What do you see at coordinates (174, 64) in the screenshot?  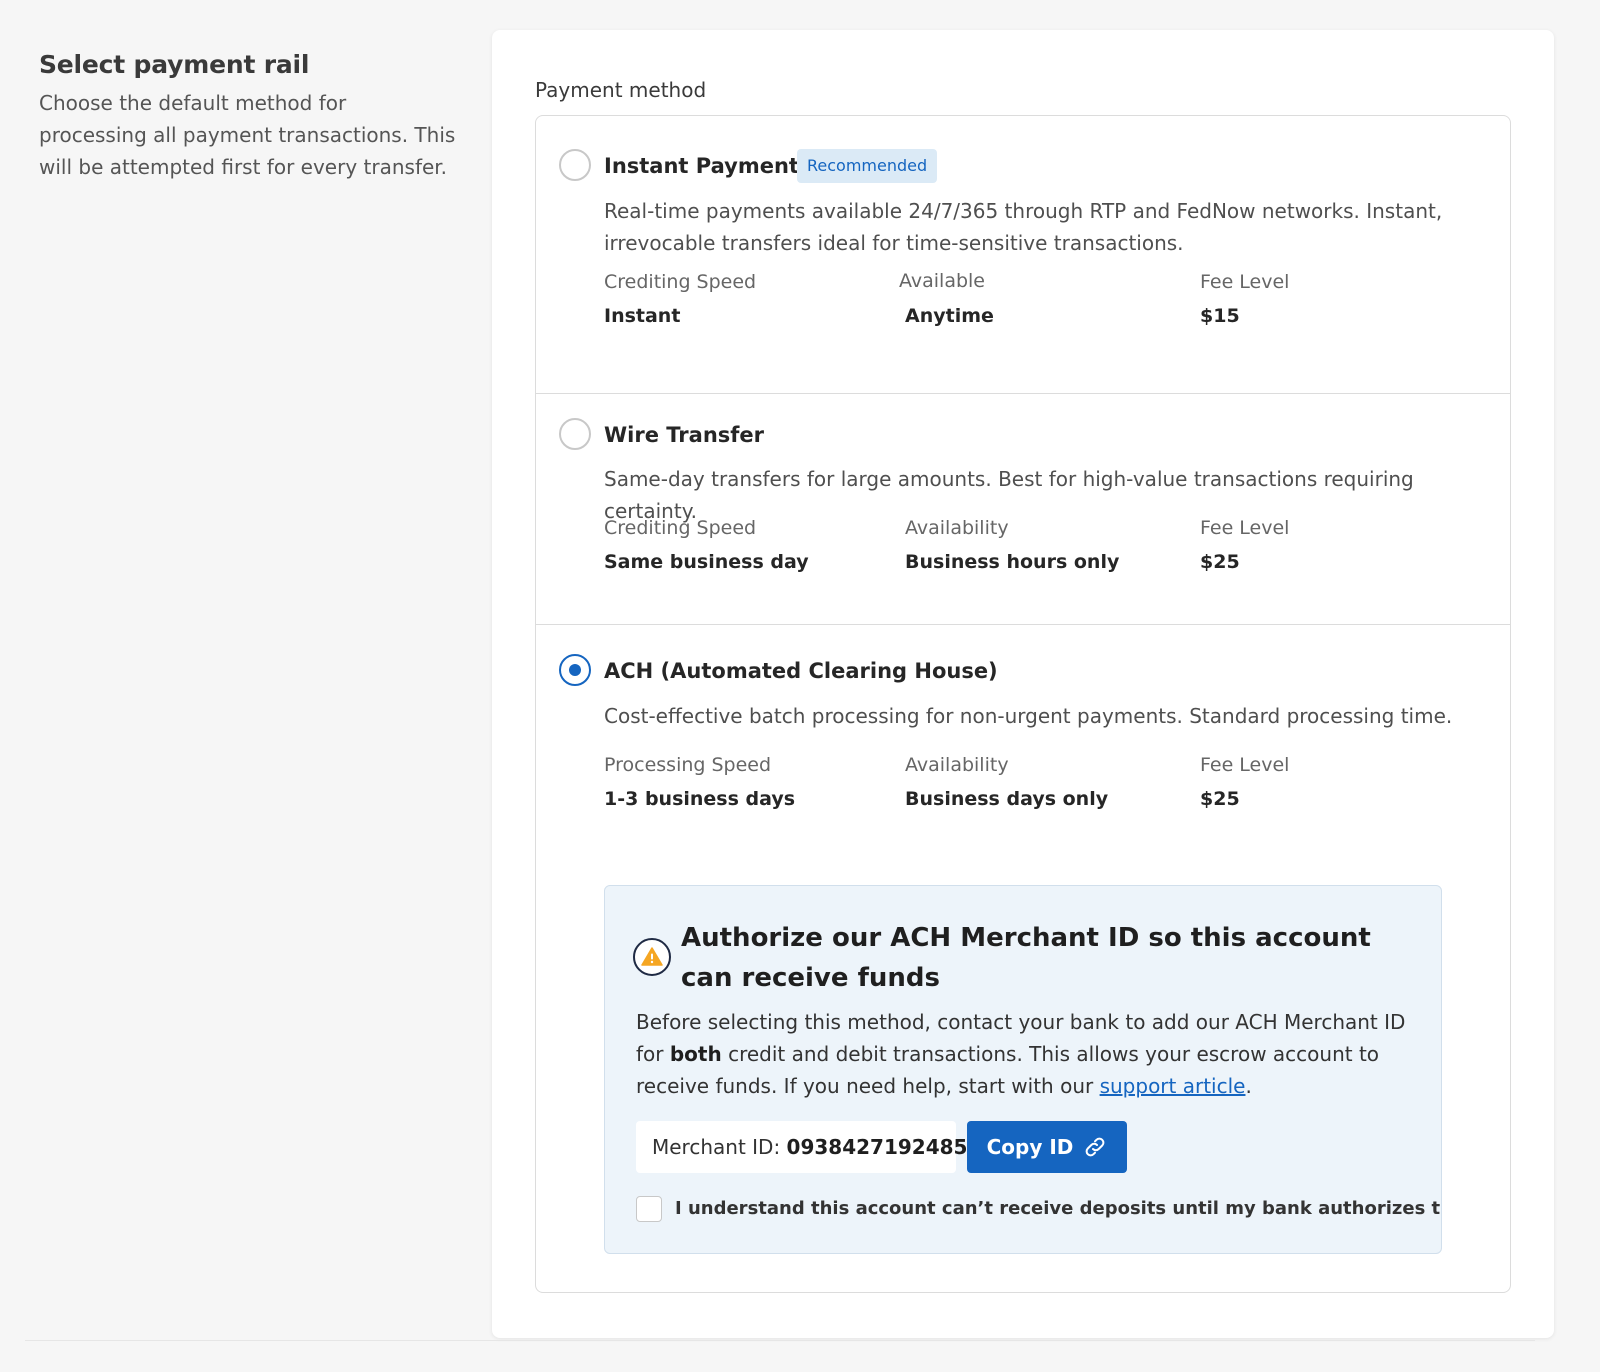 I see `section-title: Select payment rail` at bounding box center [174, 64].